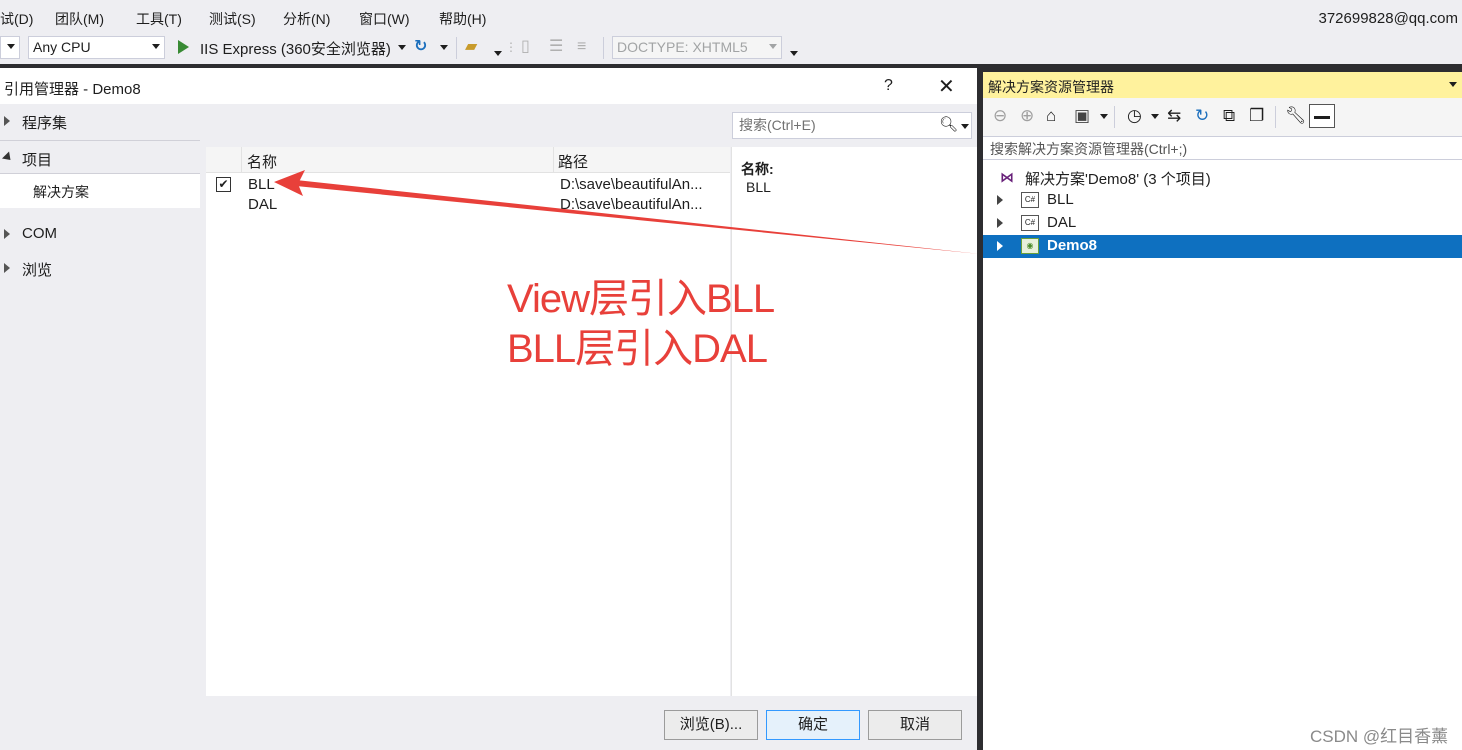 The height and width of the screenshot is (750, 1462). I want to click on forward-icon: ⊕, so click(1027, 116).